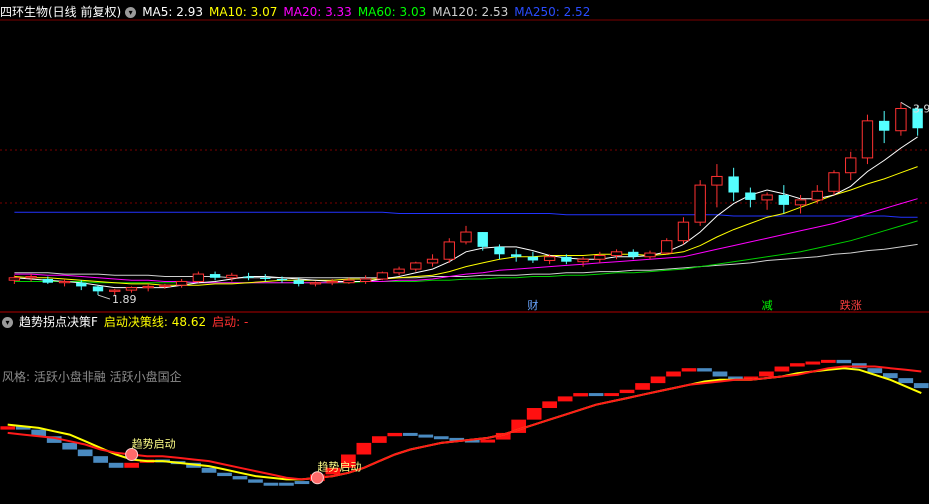 The width and height of the screenshot is (929, 504). Describe the element at coordinates (172, 12) in the screenshot. I see `ma-legend-item: MA5: 2.93` at that location.